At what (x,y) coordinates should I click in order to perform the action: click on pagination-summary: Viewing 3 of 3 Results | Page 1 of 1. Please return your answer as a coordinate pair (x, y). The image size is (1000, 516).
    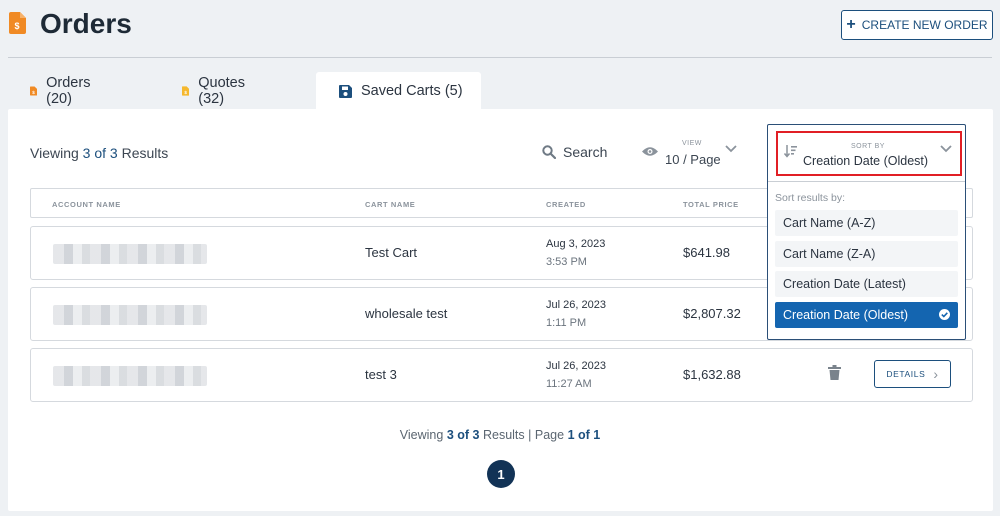
    Looking at the image, I should click on (500, 435).